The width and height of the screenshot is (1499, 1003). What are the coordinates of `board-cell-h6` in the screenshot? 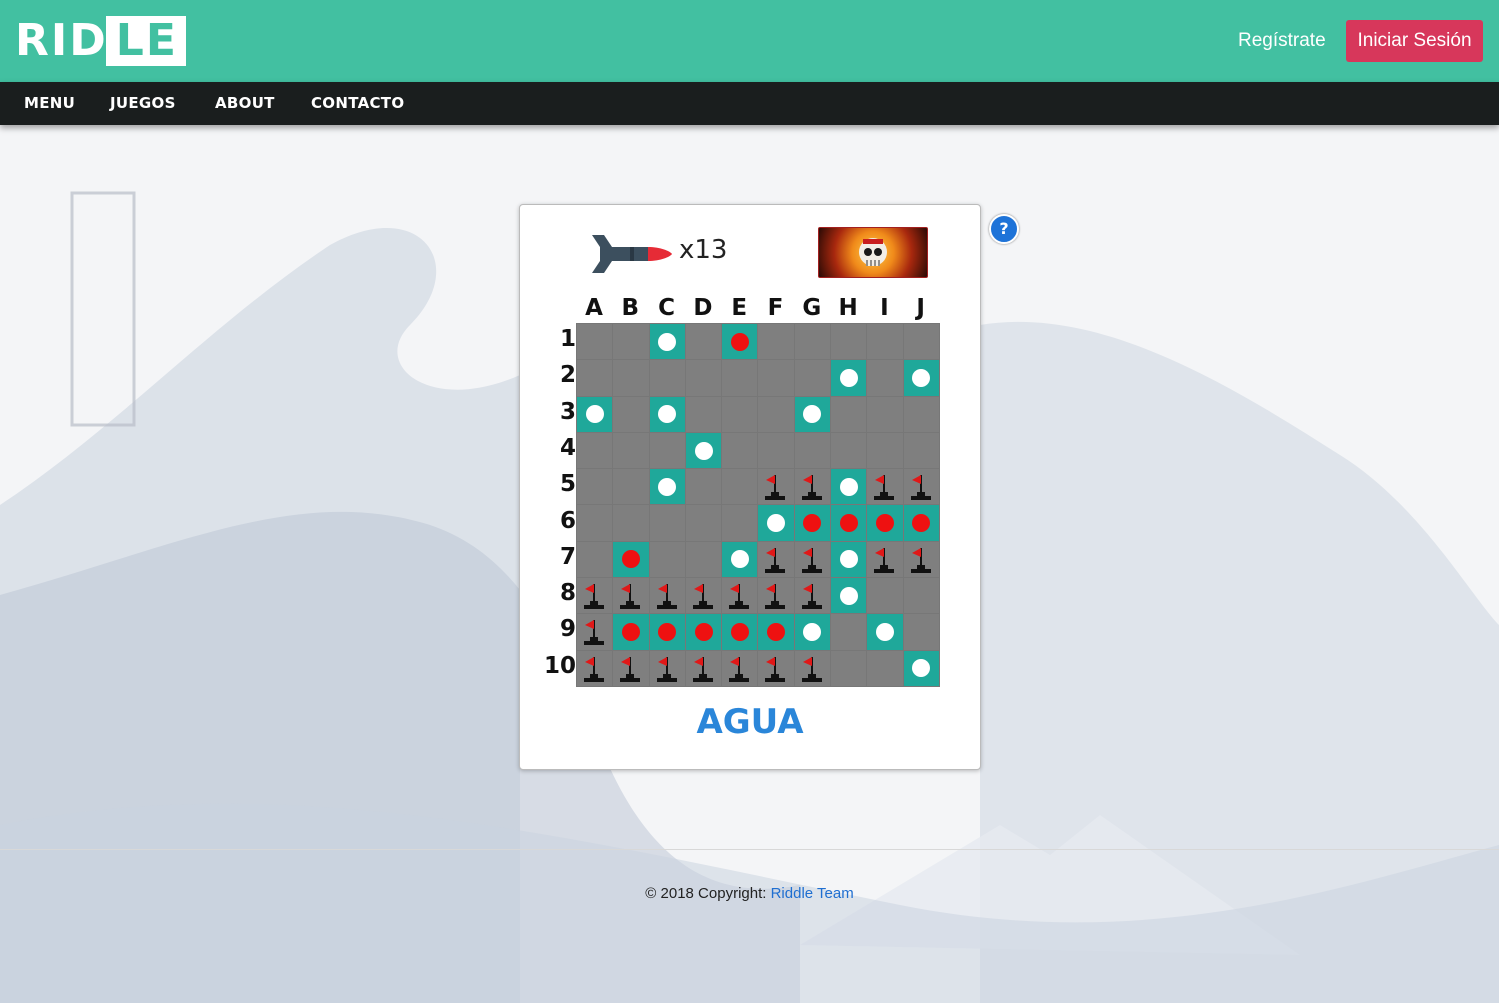 It's located at (849, 523).